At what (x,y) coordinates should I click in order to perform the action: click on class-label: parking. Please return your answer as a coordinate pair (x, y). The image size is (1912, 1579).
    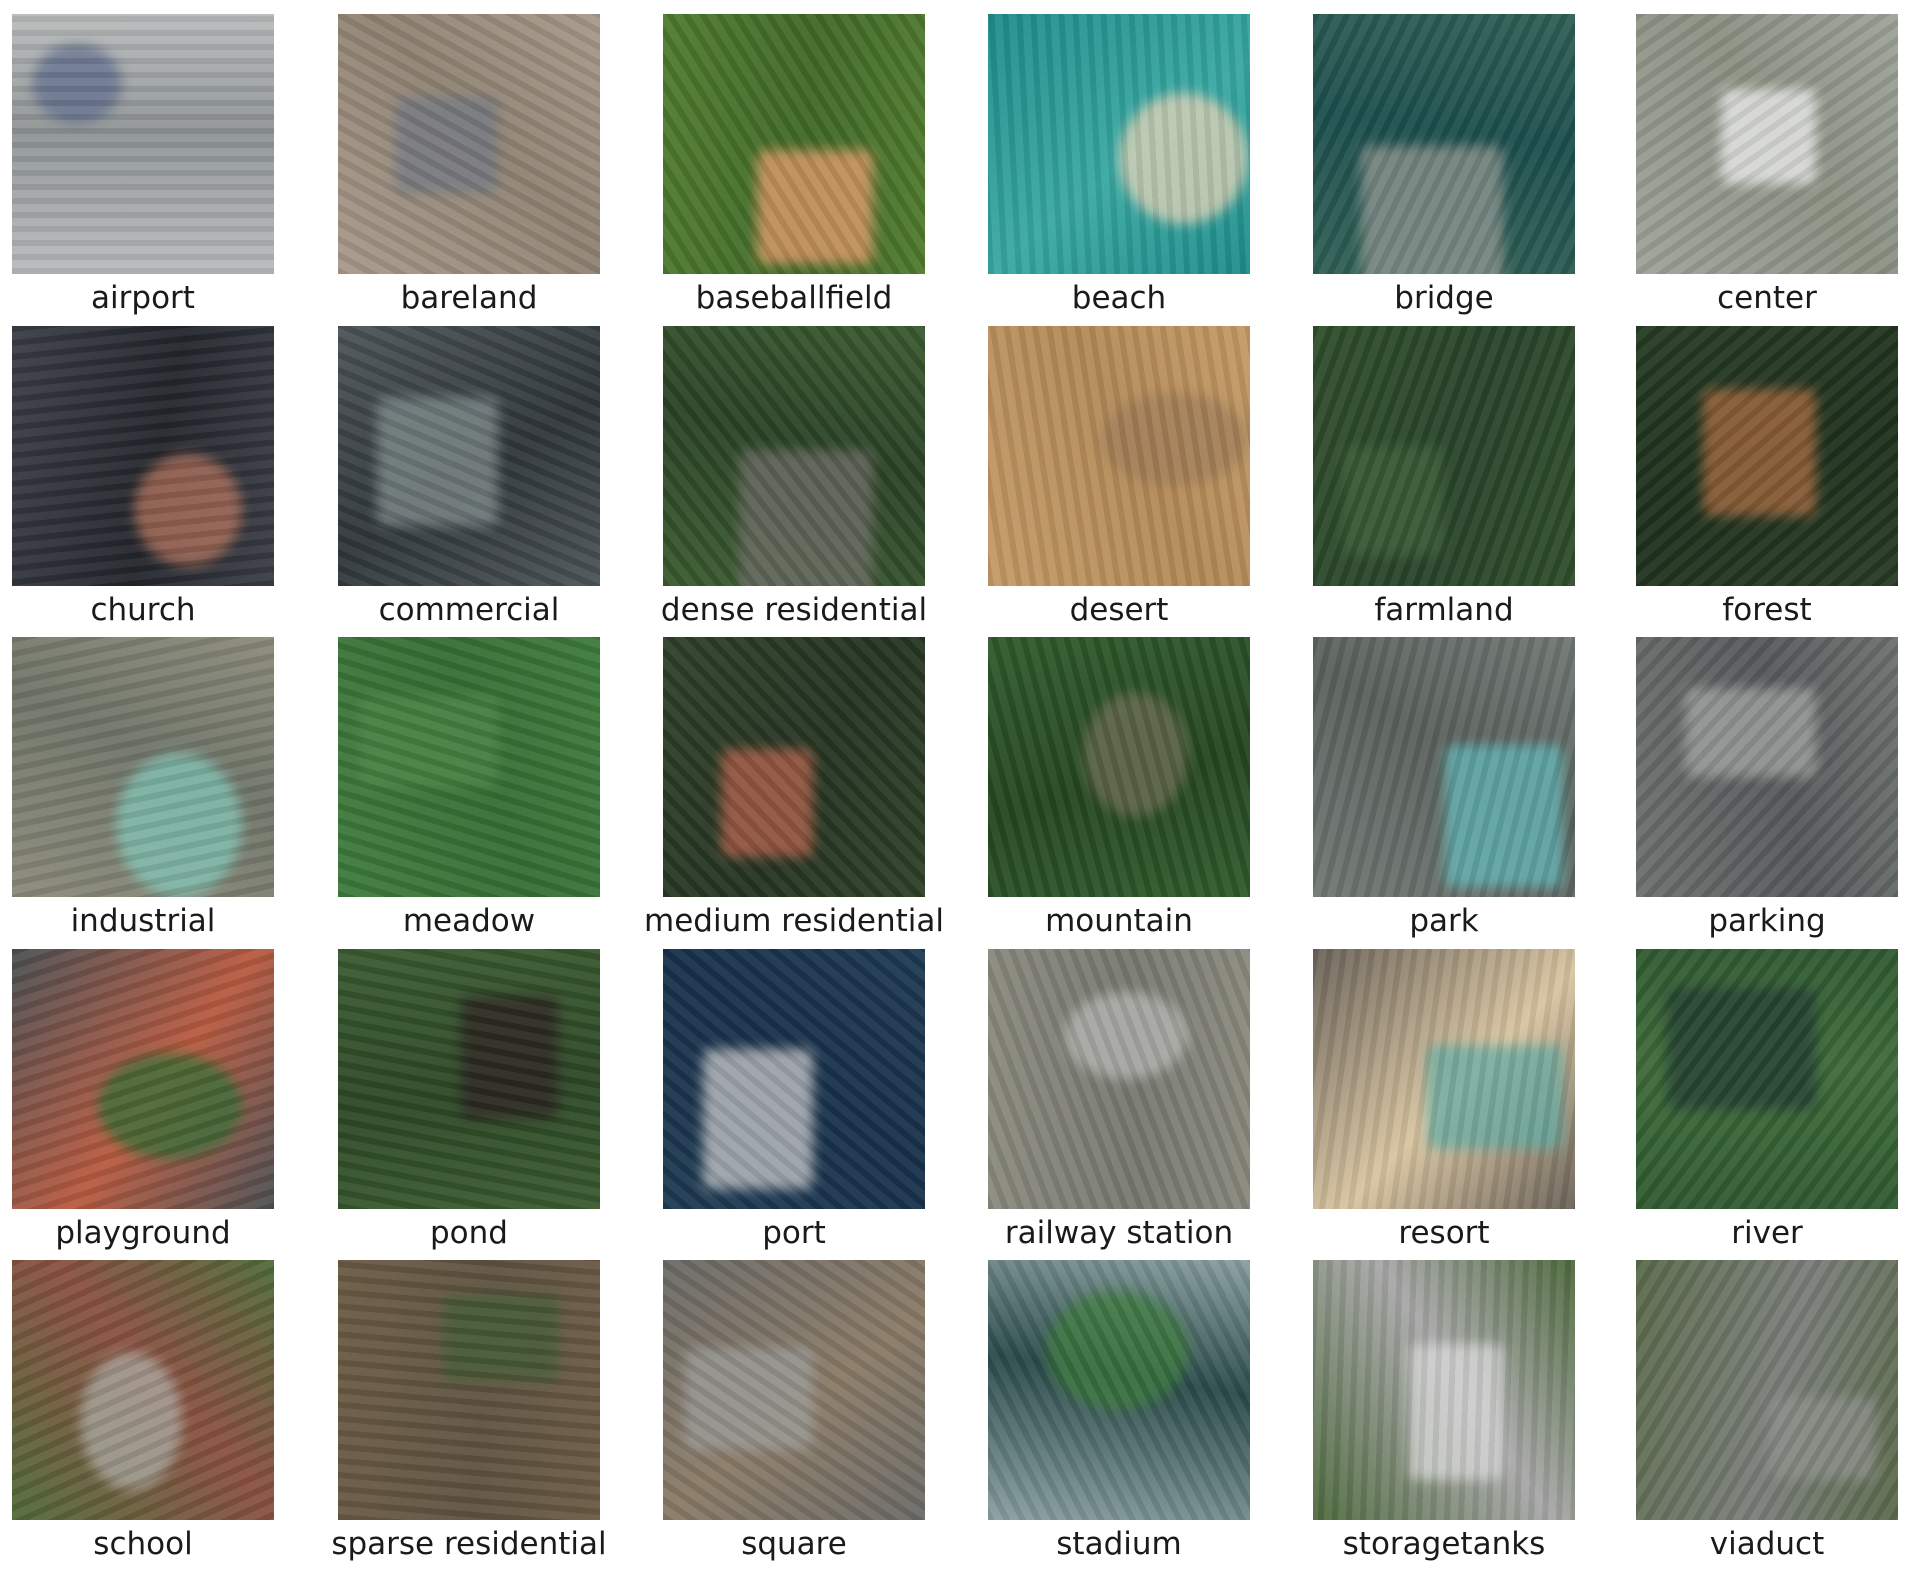
    Looking at the image, I should click on (1767, 921).